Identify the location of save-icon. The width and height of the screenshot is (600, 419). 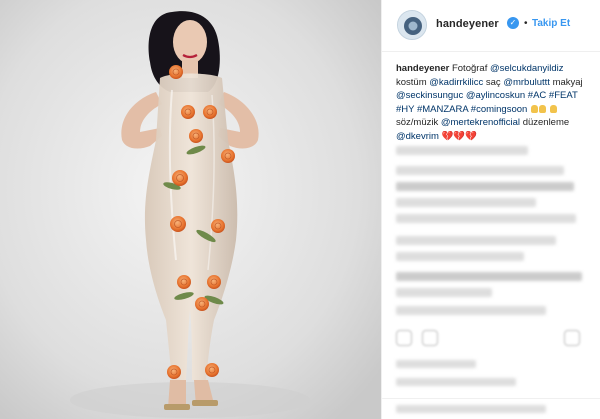
(572, 338).